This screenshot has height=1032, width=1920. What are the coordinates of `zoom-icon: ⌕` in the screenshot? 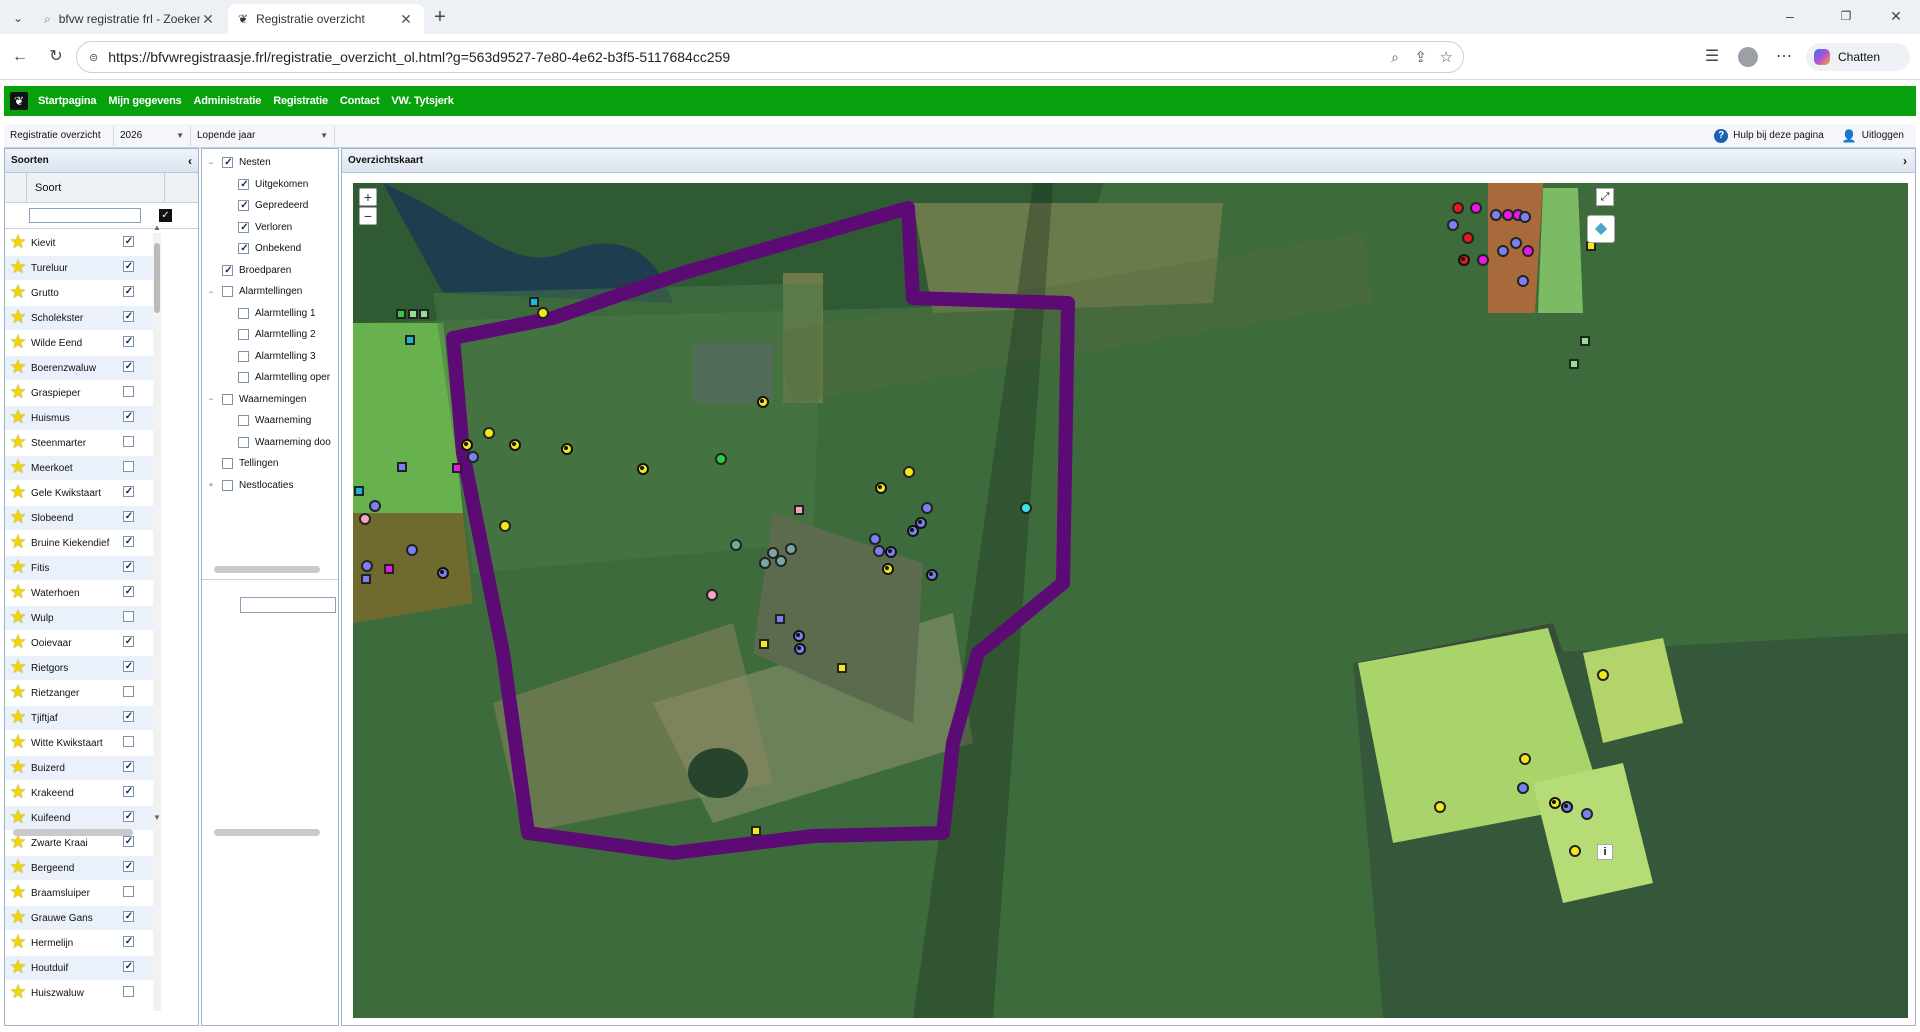 It's located at (1395, 57).